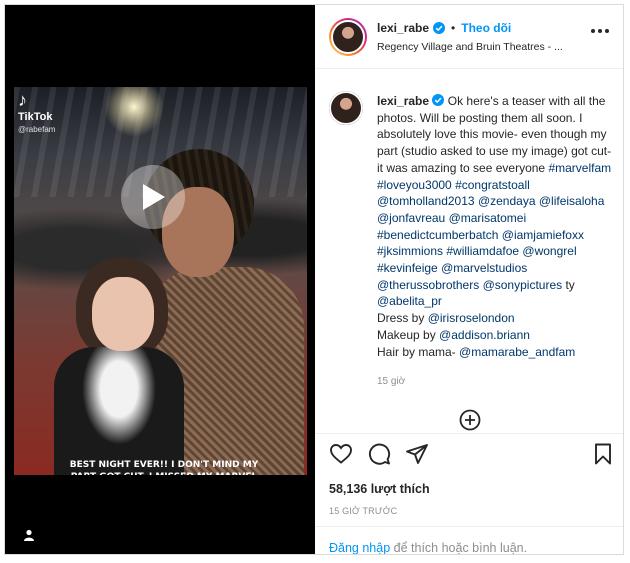 This screenshot has height=563, width=630. What do you see at coordinates (37, 129) in the screenshot?
I see `tiktok-handle: @rabefam` at bounding box center [37, 129].